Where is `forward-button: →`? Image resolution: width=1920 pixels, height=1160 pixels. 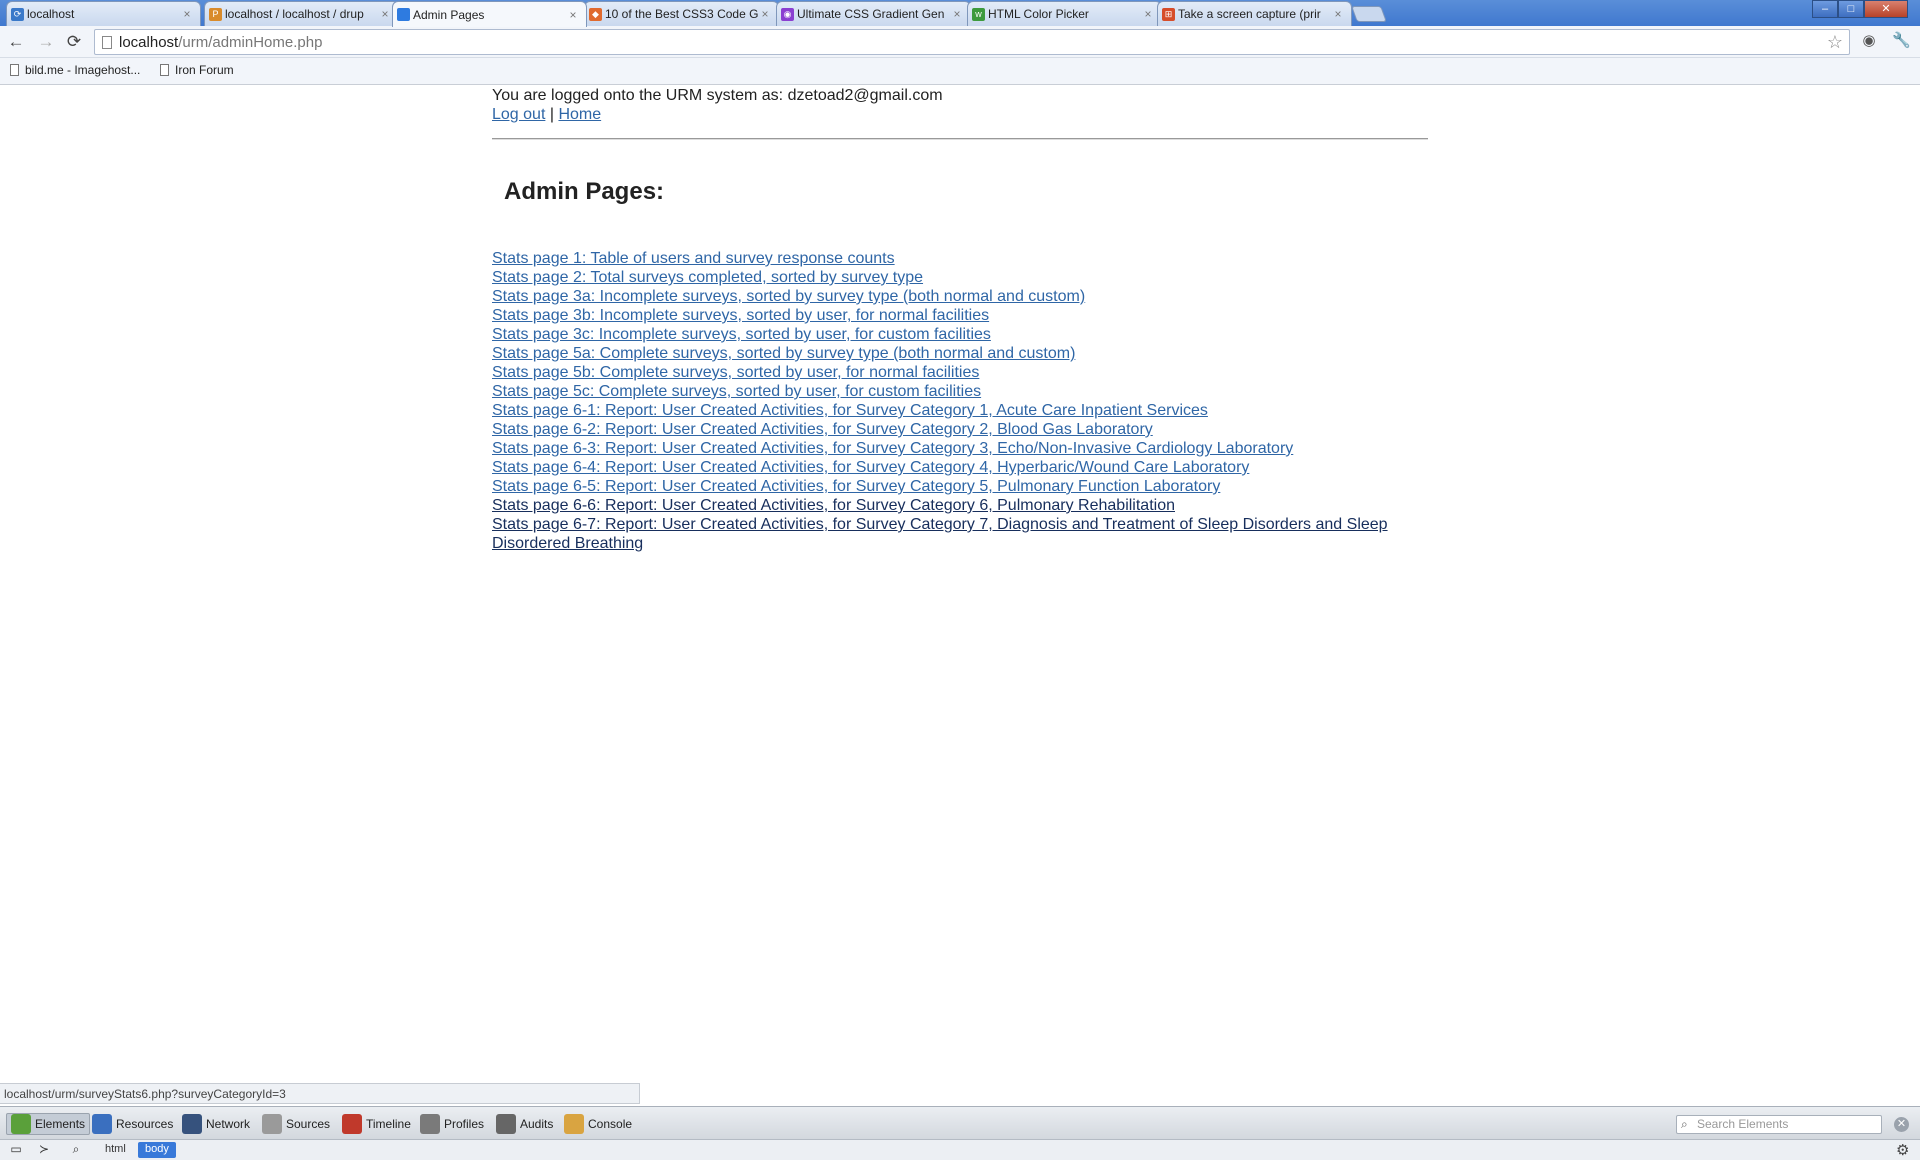 forward-button: → is located at coordinates (46, 42).